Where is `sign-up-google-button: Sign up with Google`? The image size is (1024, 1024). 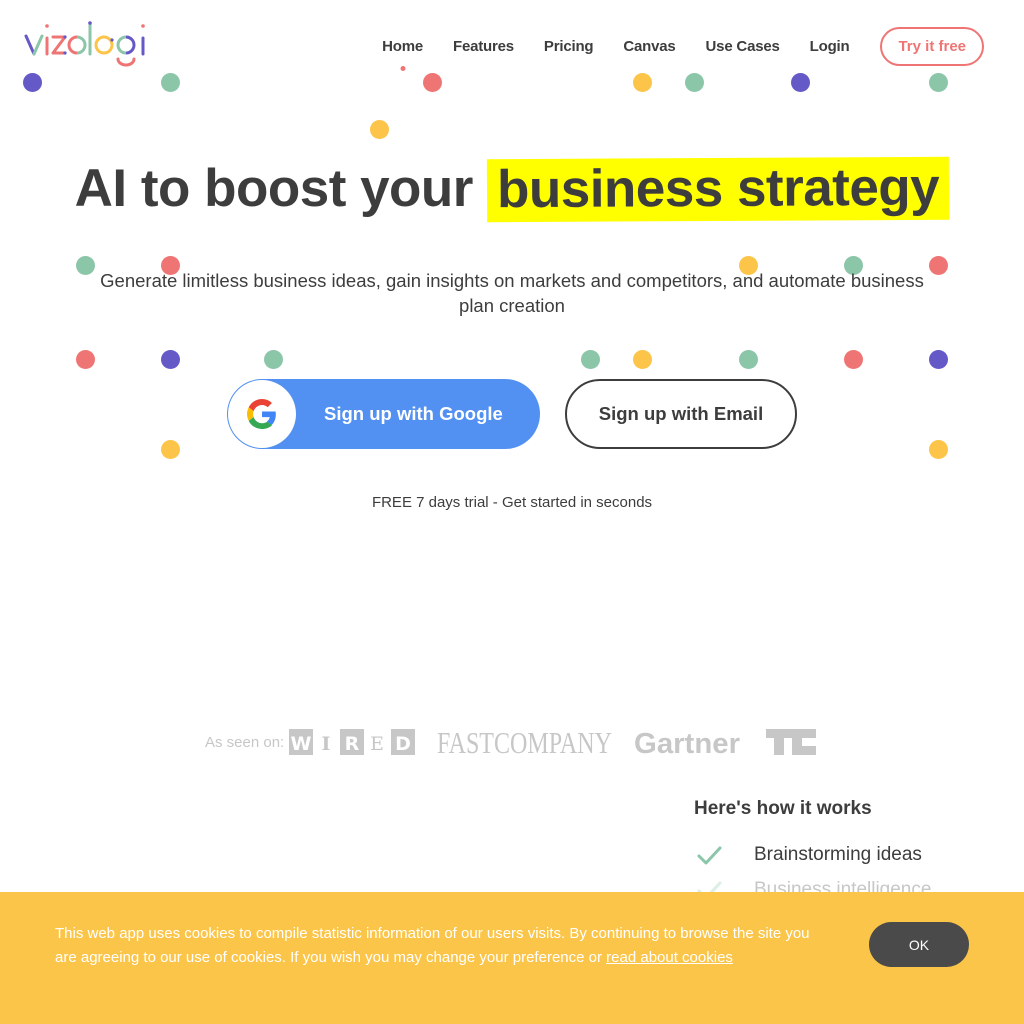 sign-up-google-button: Sign up with Google is located at coordinates (383, 414).